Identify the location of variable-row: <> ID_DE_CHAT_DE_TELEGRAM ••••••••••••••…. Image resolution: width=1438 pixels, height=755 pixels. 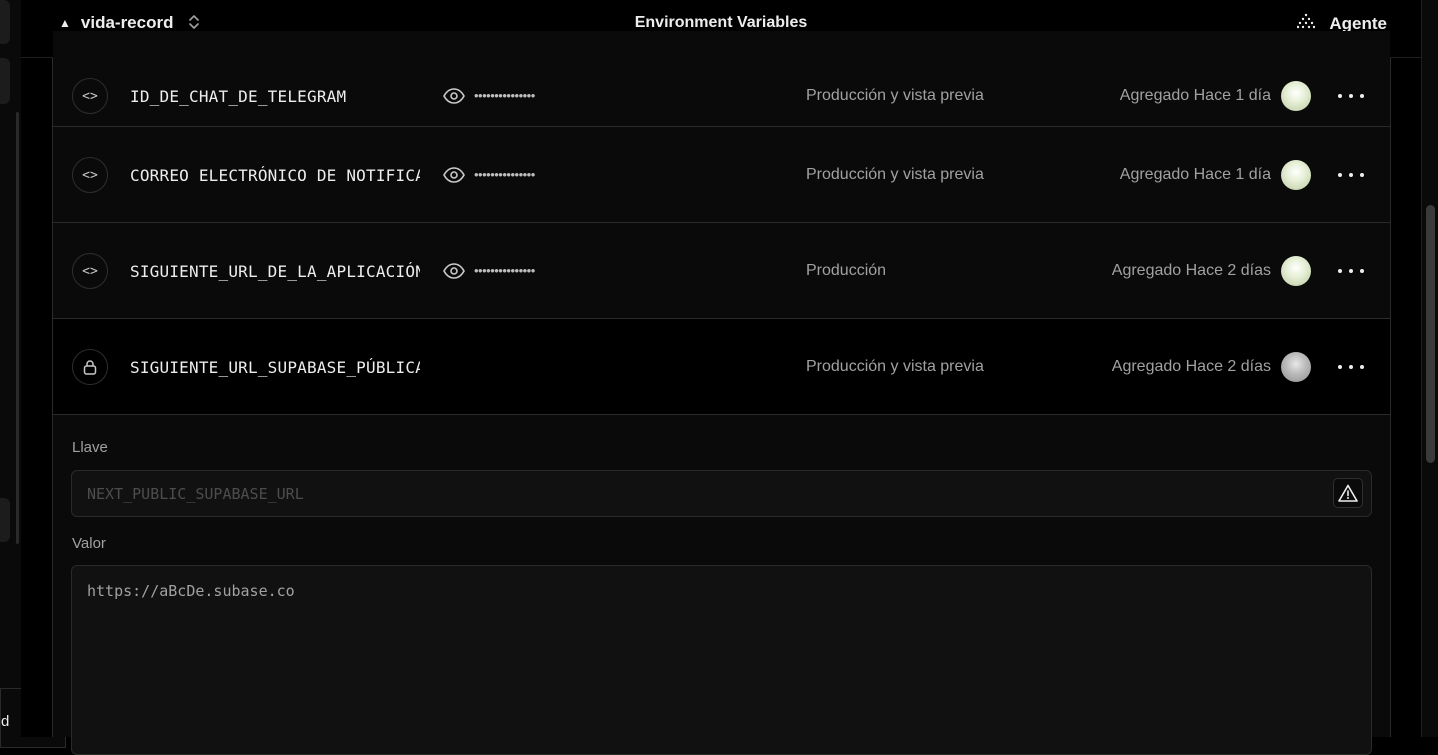
(721, 79).